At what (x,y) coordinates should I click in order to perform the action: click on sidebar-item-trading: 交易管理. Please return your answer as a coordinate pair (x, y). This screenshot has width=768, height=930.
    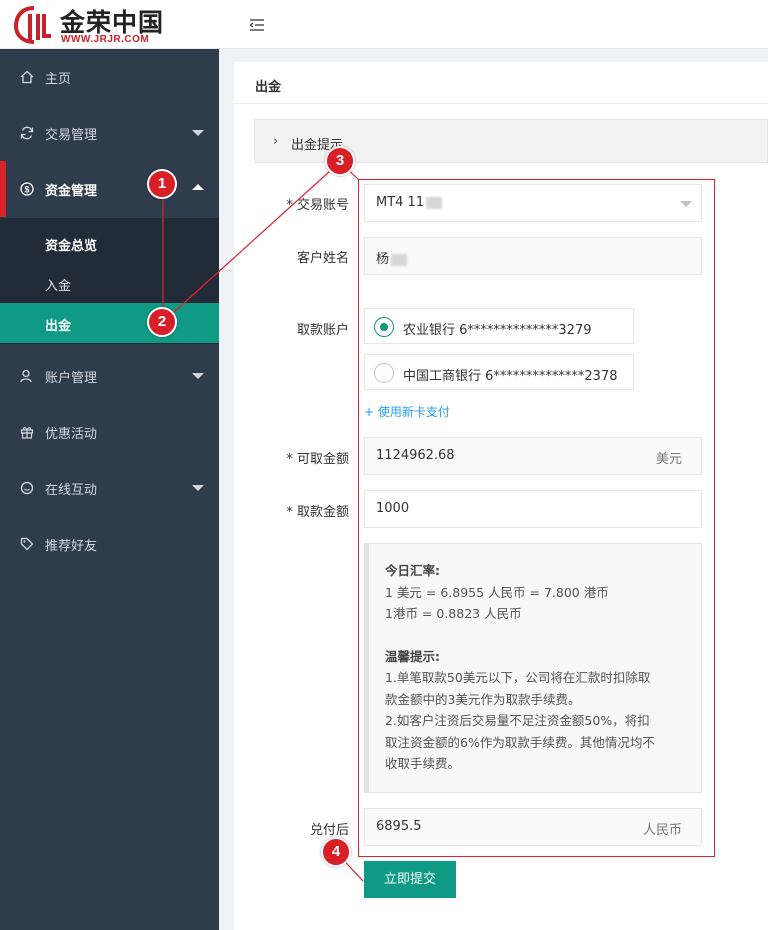
    Looking at the image, I should click on (109, 133).